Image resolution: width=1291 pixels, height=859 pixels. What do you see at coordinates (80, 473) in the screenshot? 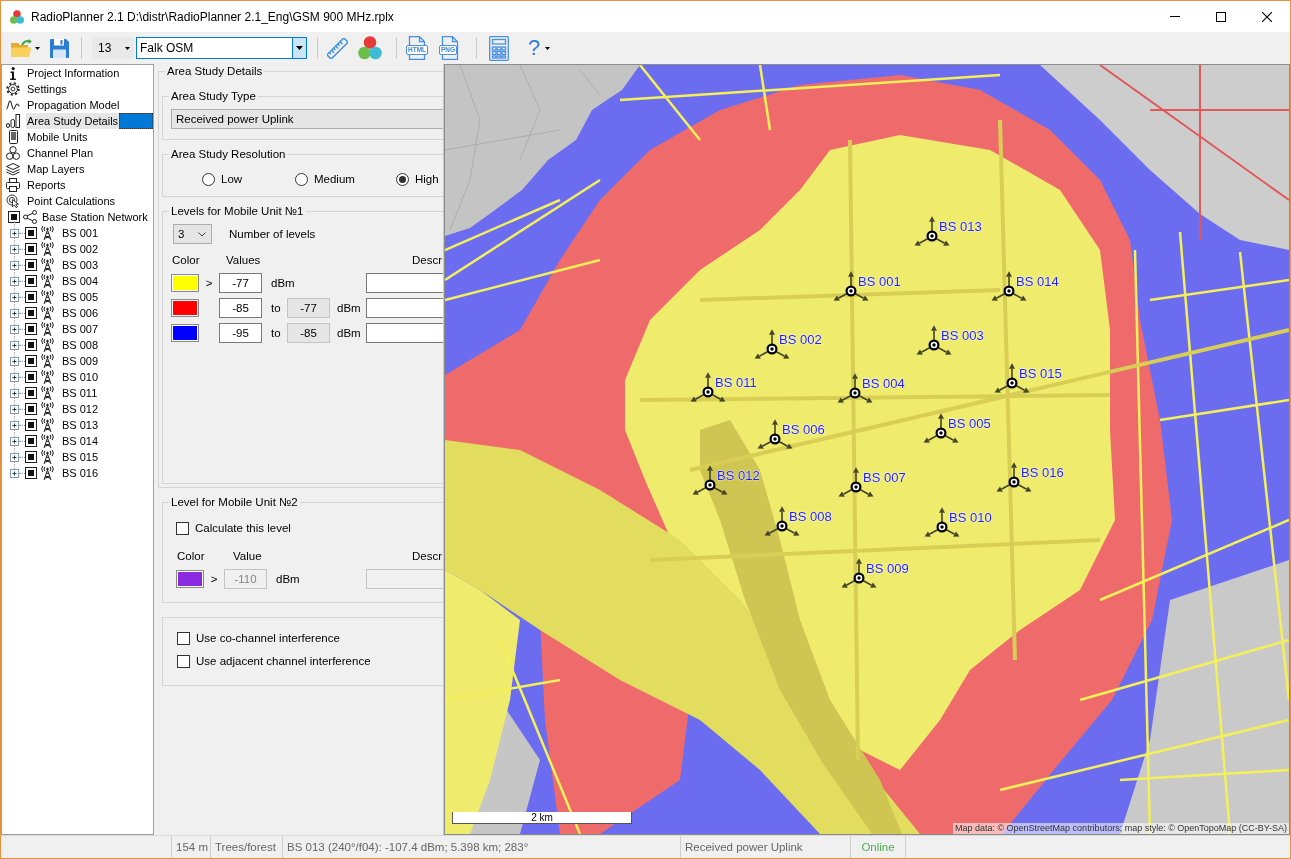
I see `tree-item-label: BS 016` at bounding box center [80, 473].